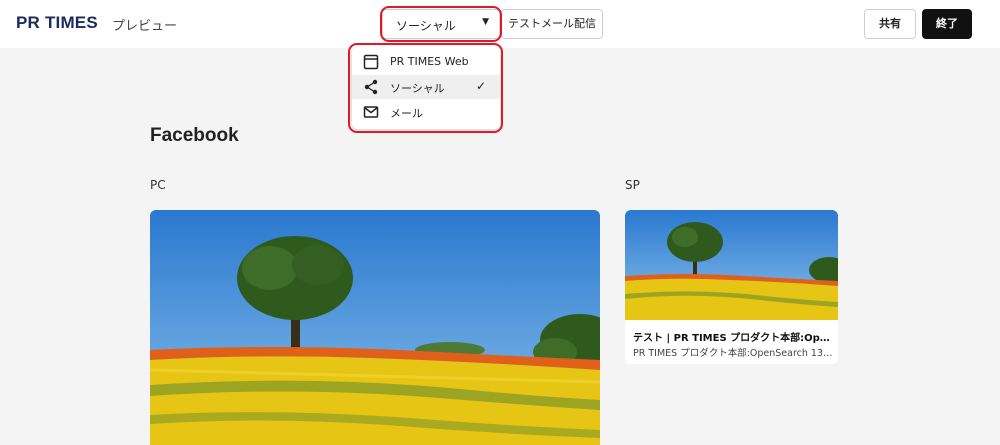 The height and width of the screenshot is (445, 1000). Describe the element at coordinates (552, 24) in the screenshot. I see `test-mail-button: テストメール配信` at that location.